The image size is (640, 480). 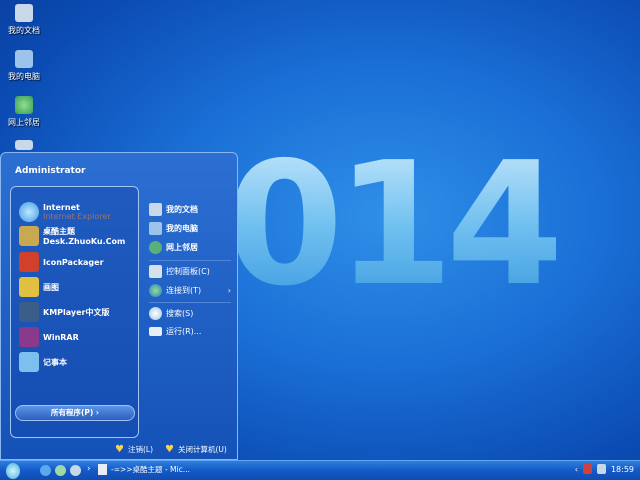 I want to click on logoff-button: ♥ 注销(L), so click(x=134, y=449).